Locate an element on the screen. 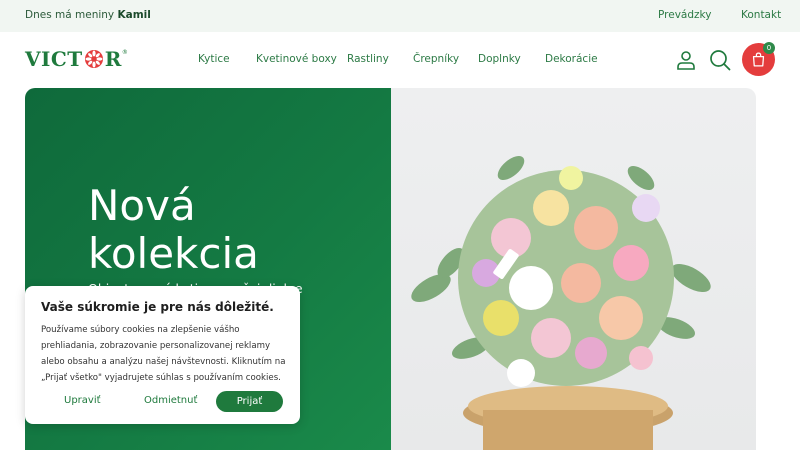 Image resolution: width=800 pixels, height=450 pixels. hero-title: Nová kolekcia is located at coordinates (173, 230).